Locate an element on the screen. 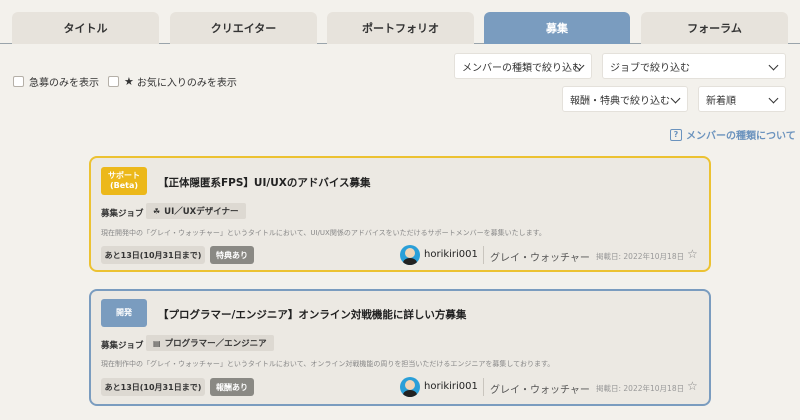  badge-label: サポート (Beta) is located at coordinates (124, 180).